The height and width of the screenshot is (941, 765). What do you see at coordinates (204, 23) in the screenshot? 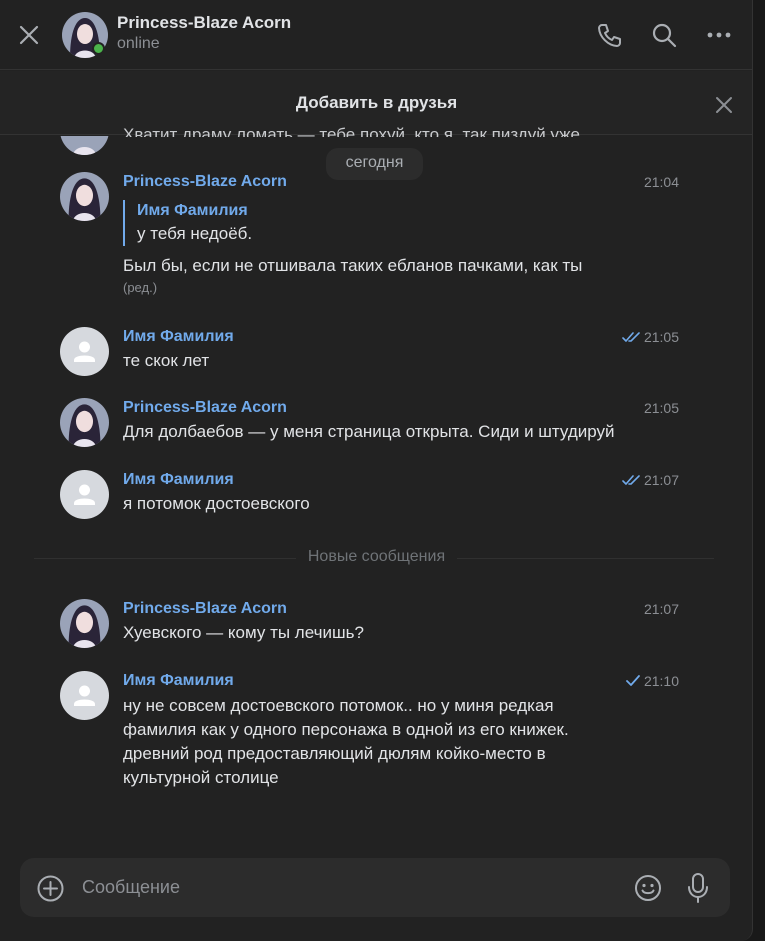
I see `chat-title: Princess-Blaze Acorn` at bounding box center [204, 23].